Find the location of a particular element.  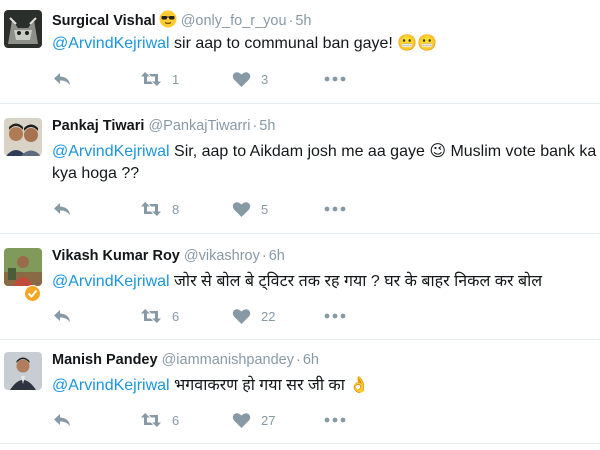

display-name: Manish Pandey is located at coordinates (105, 360).